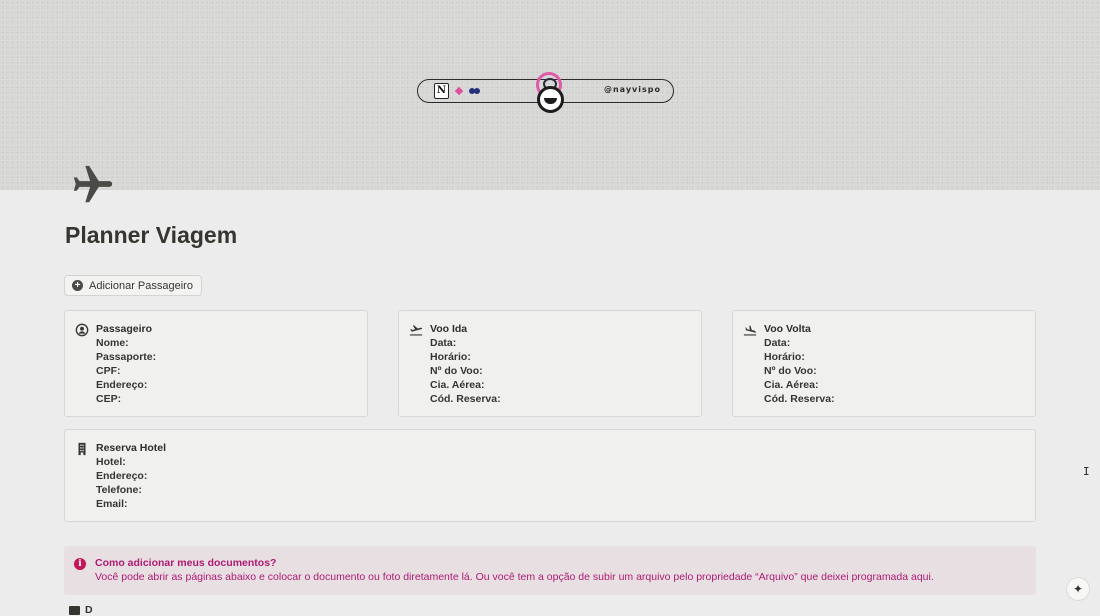 The image size is (1100, 616). I want to click on hotel-field: Hotel:, so click(111, 462).